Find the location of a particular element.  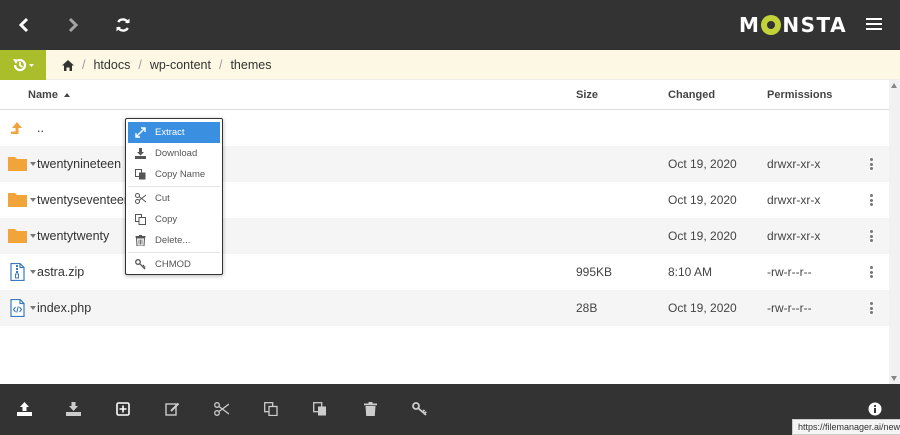

file-name: twentyseventeen is located at coordinates (84, 200).